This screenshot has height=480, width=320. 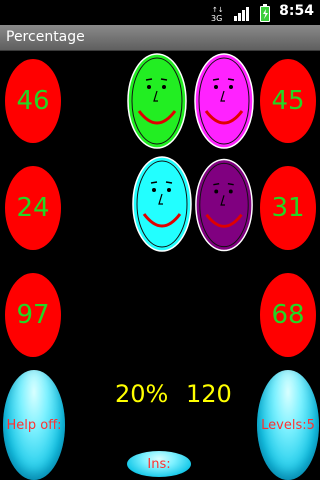 I want to click on help-toggle-button: Help off:, so click(x=34, y=425).